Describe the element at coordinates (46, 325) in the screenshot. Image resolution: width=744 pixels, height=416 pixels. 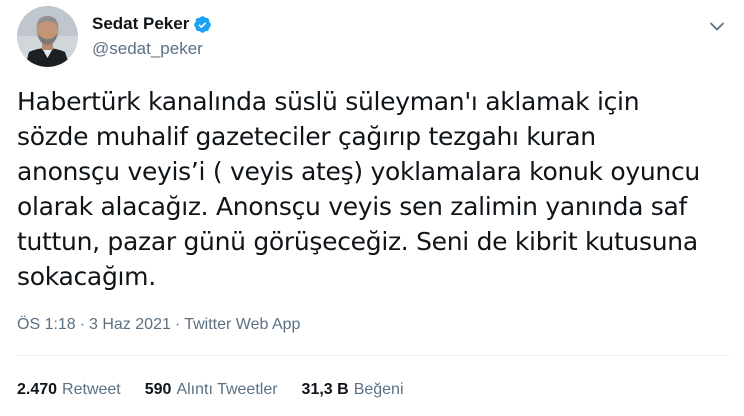
I see `tweet-time: ÖS 1:18` at that location.